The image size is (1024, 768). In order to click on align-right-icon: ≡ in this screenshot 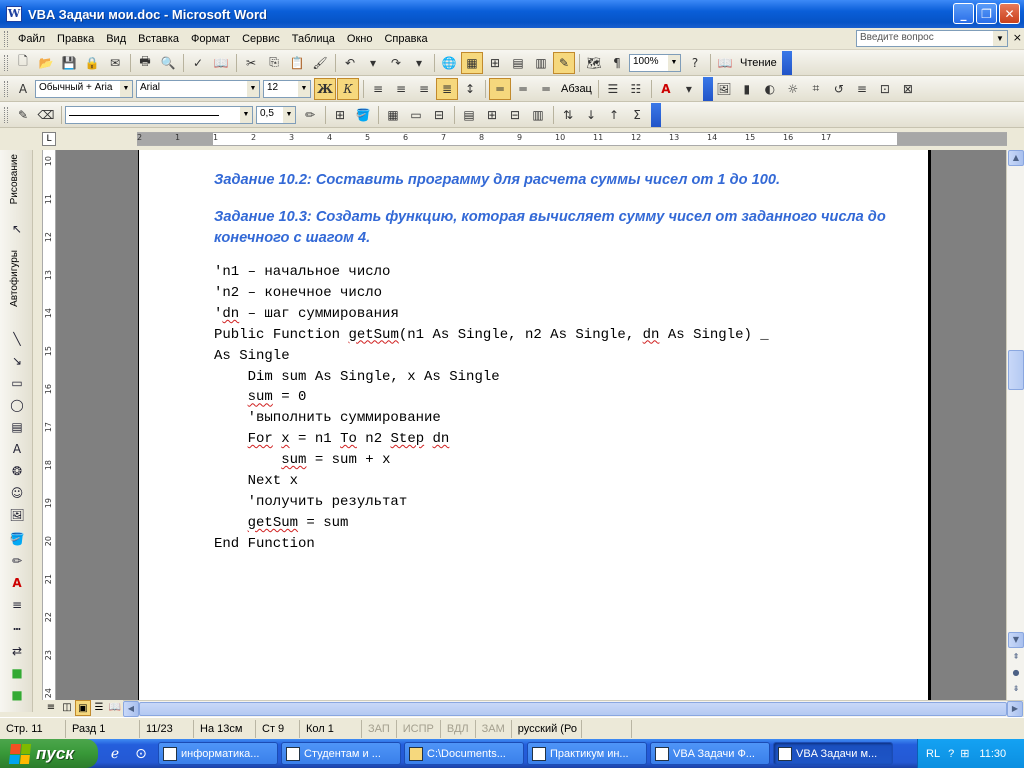, I will do `click(424, 89)`.